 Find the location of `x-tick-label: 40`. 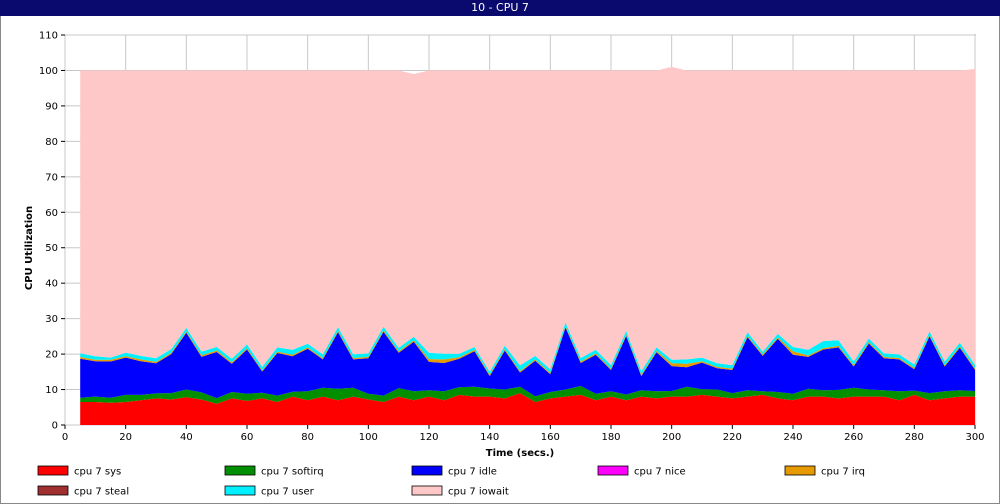

x-tick-label: 40 is located at coordinates (186, 437).